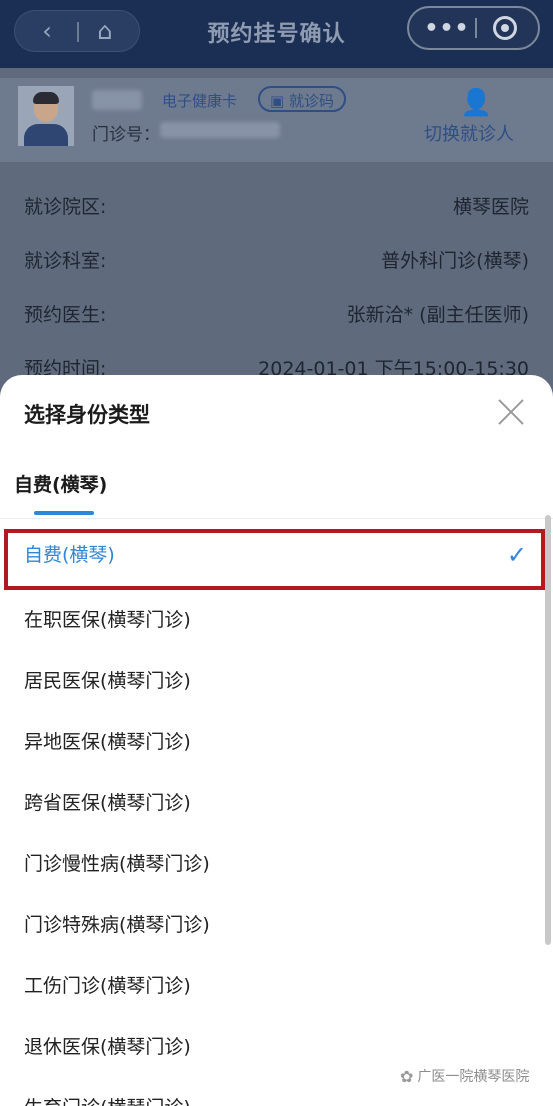 The height and width of the screenshot is (1106, 553). I want to click on watermark-text: 广医一院横琴医院, so click(473, 1077).